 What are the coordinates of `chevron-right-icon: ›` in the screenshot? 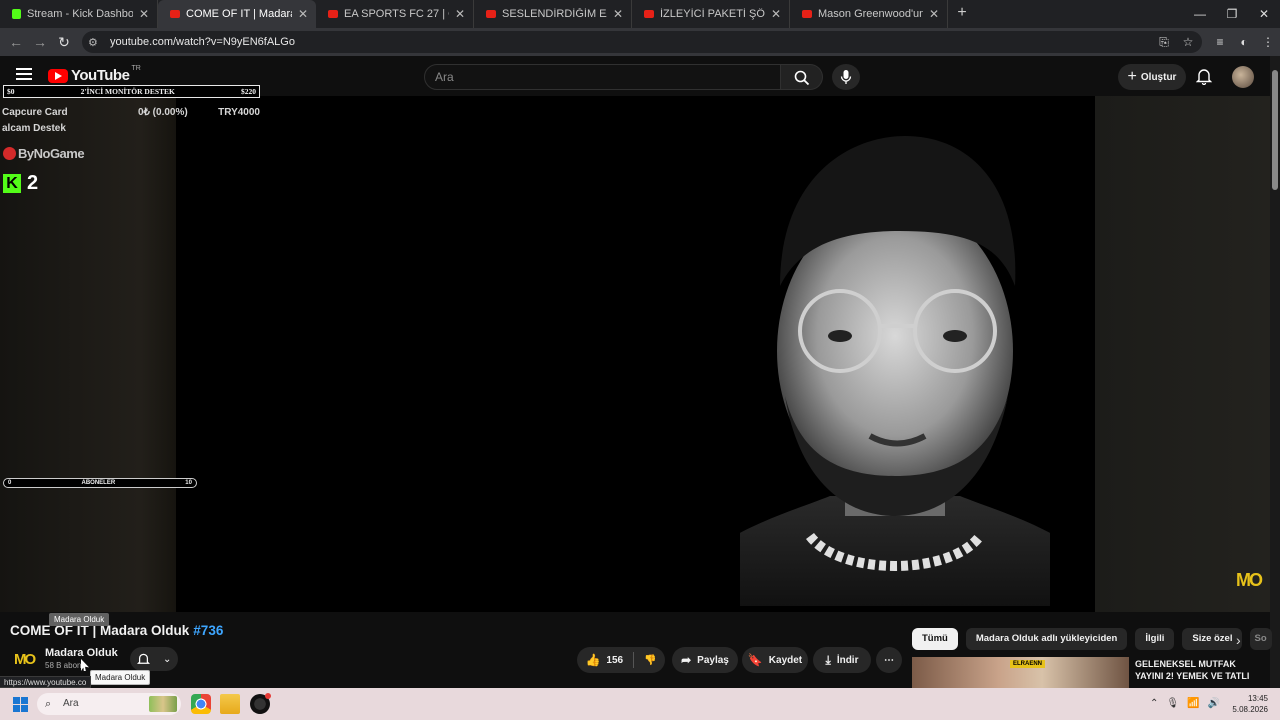 It's located at (1238, 640).